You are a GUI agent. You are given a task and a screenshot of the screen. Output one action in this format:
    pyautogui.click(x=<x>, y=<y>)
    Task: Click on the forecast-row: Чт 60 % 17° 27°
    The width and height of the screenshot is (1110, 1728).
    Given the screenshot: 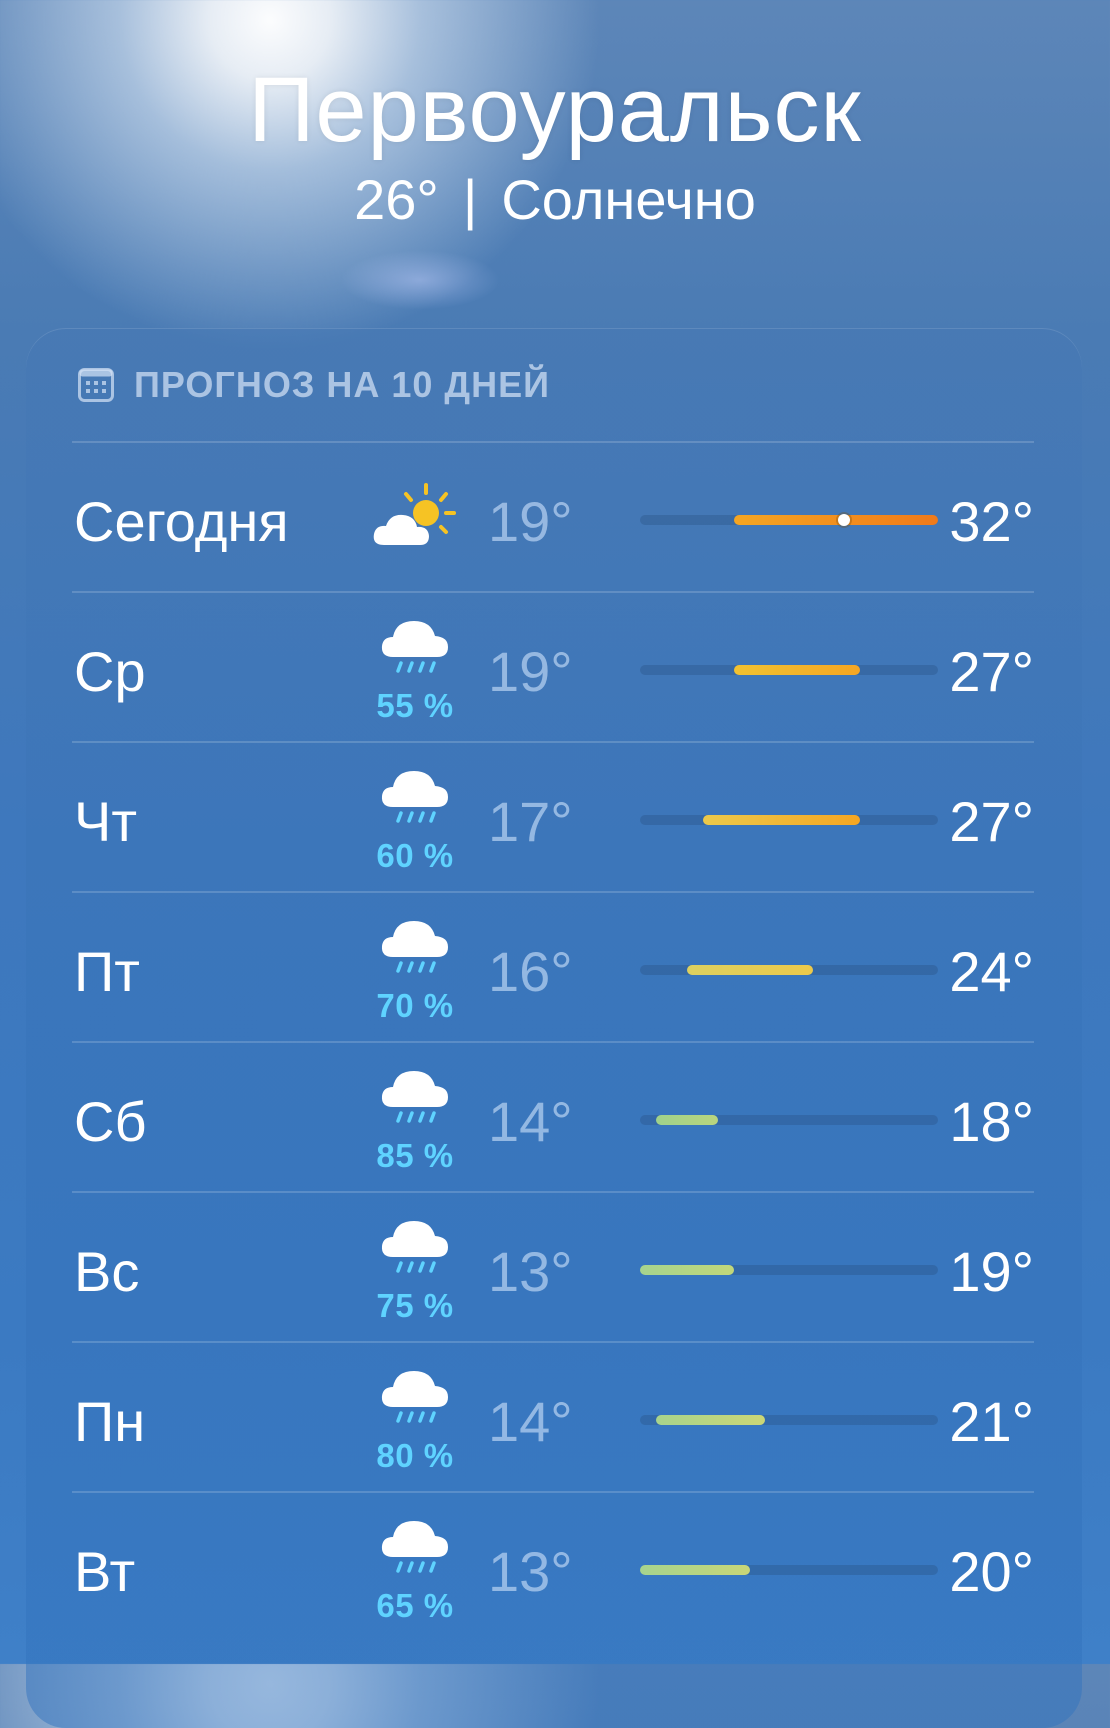 What is the action you would take?
    pyautogui.click(x=553, y=816)
    